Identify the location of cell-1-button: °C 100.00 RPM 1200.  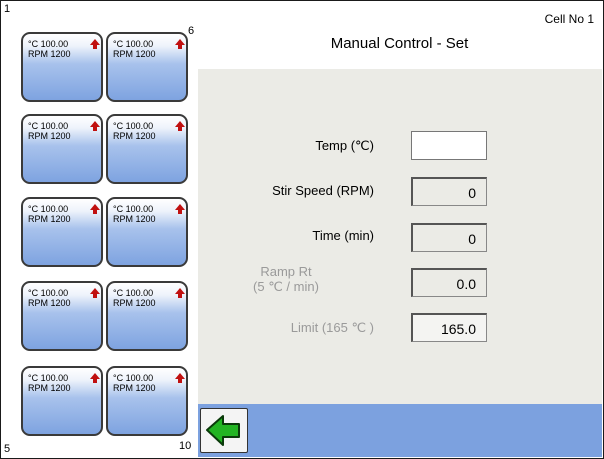
(62, 67).